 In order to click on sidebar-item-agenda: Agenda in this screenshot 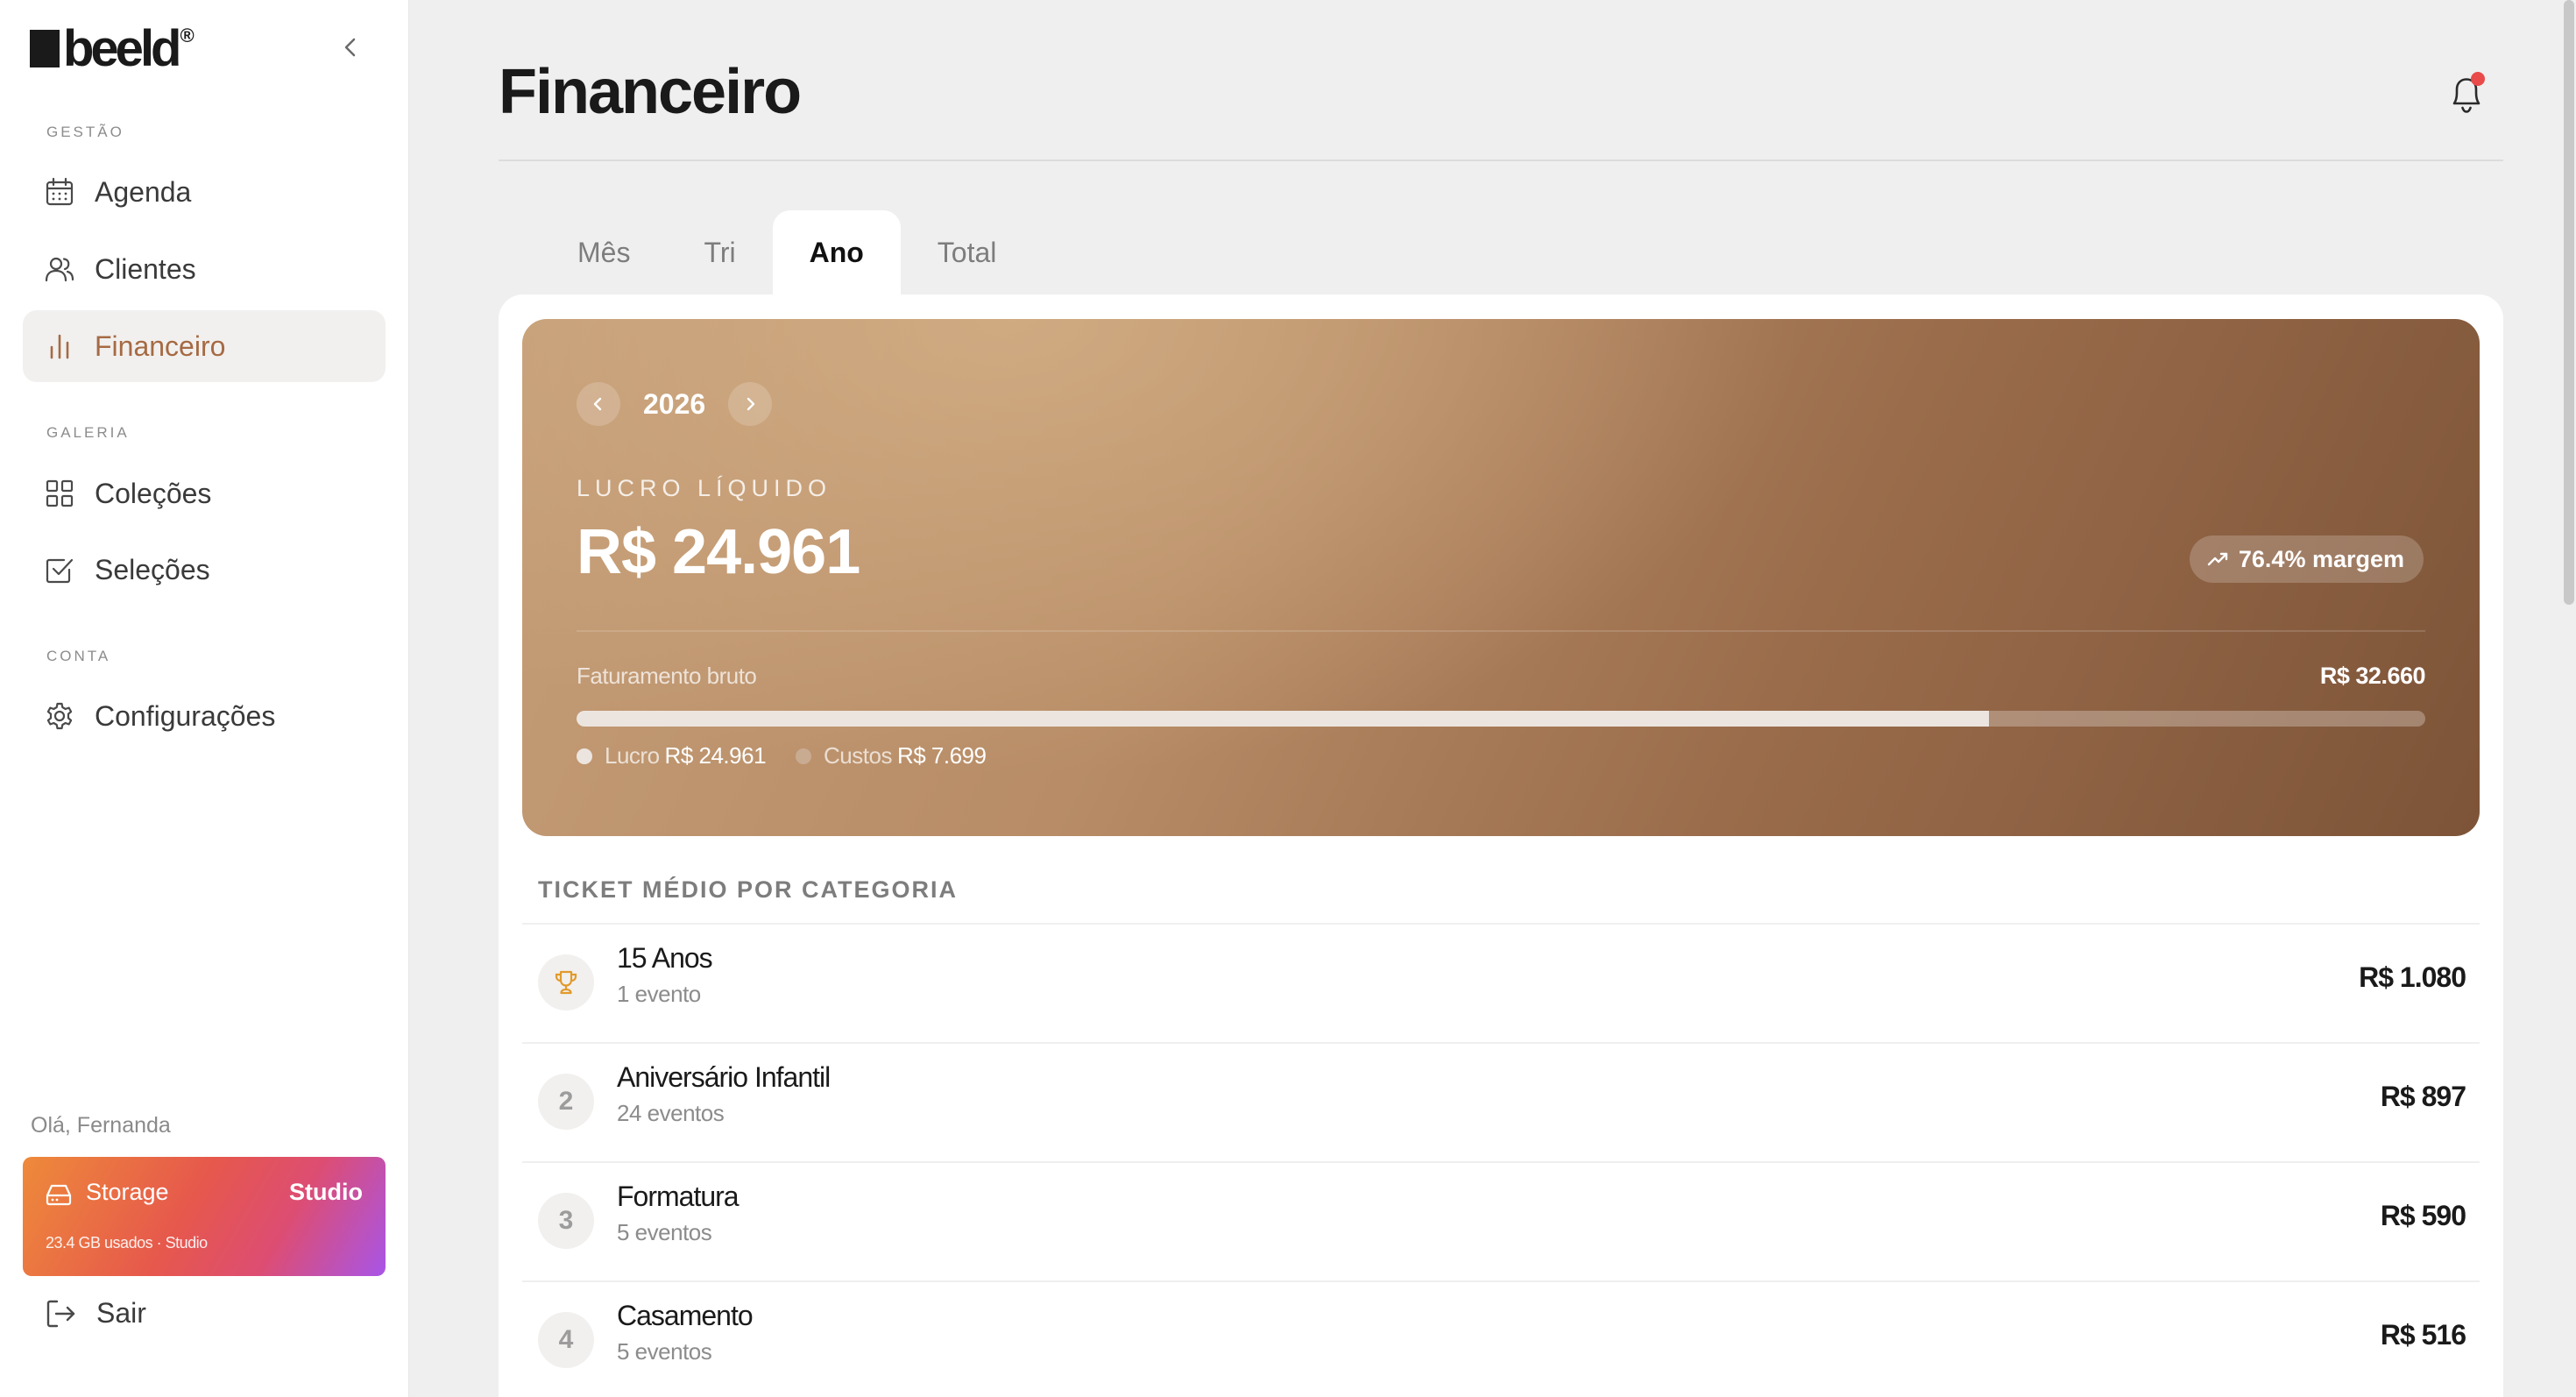, I will do `click(204, 192)`.